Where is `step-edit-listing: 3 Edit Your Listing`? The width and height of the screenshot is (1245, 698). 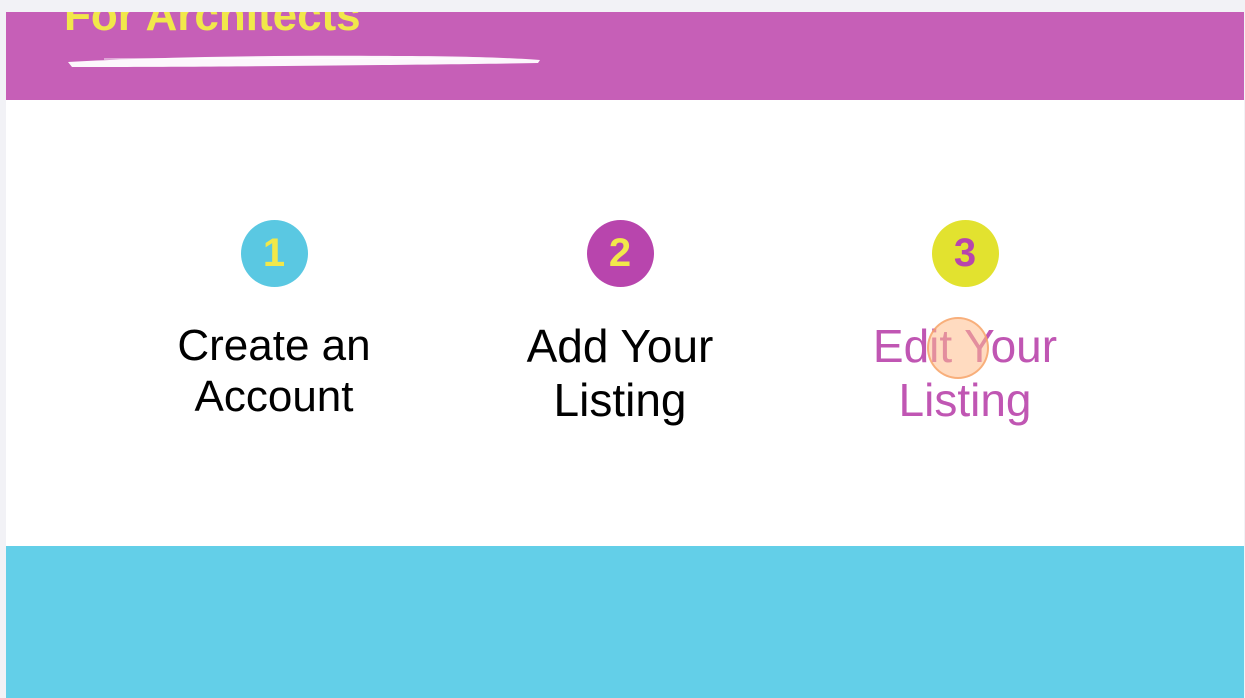 step-edit-listing: 3 Edit Your Listing is located at coordinates (965, 323).